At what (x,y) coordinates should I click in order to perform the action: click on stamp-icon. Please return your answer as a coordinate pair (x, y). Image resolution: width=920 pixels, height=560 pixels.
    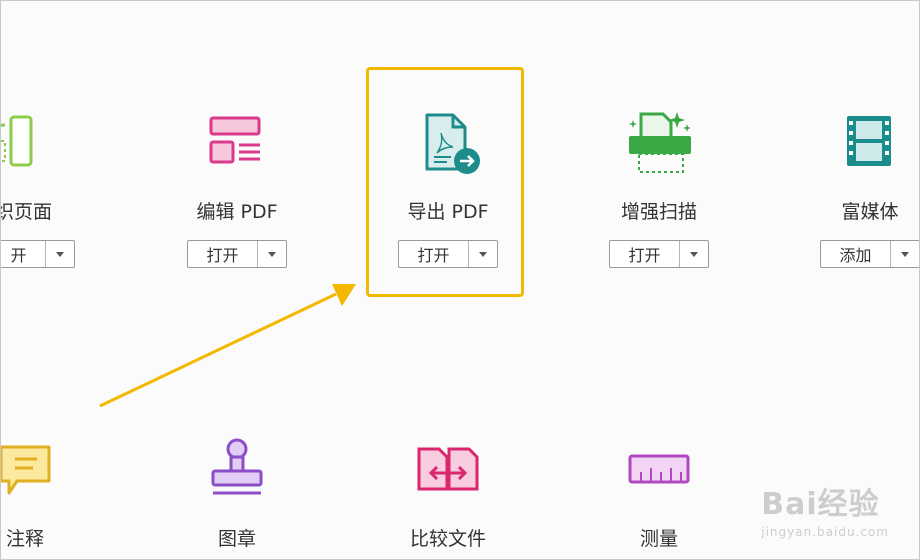
    Looking at the image, I should click on (237, 466).